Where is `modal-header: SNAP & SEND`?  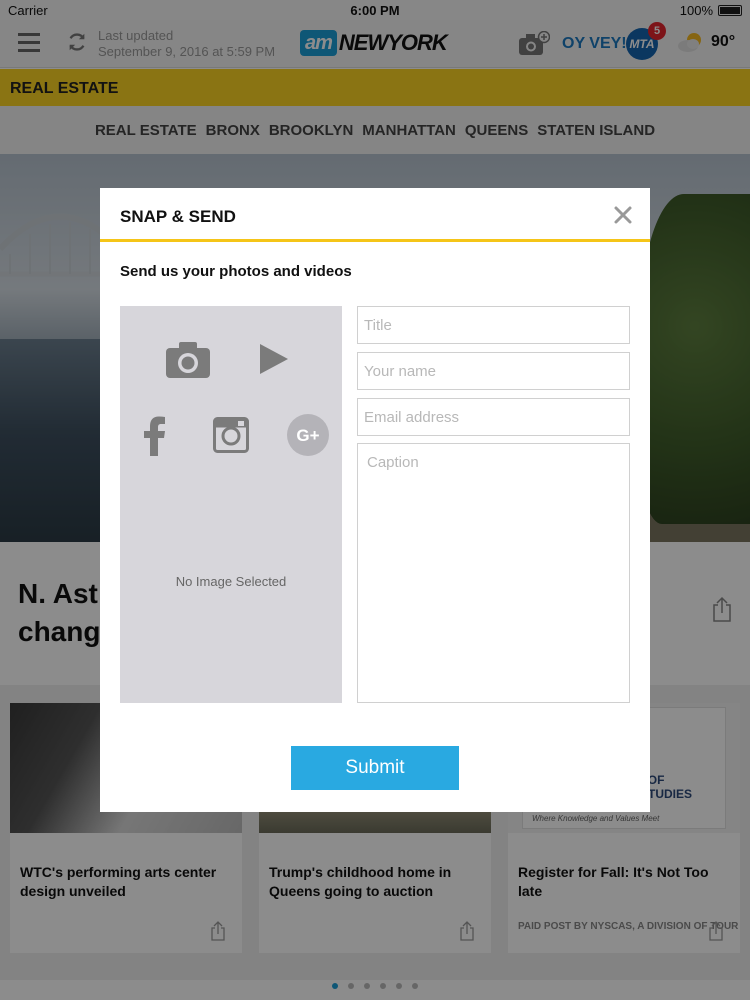
modal-header: SNAP & SEND is located at coordinates (375, 215).